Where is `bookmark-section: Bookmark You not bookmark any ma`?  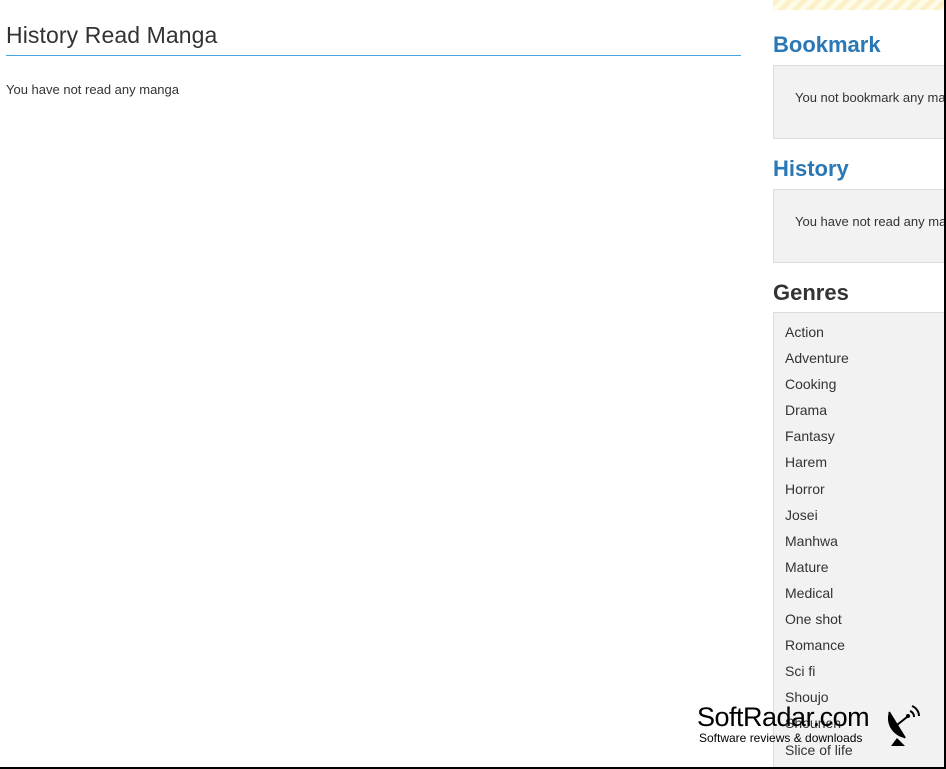 bookmark-section: Bookmark You not bookmark any ma is located at coordinates (859, 85).